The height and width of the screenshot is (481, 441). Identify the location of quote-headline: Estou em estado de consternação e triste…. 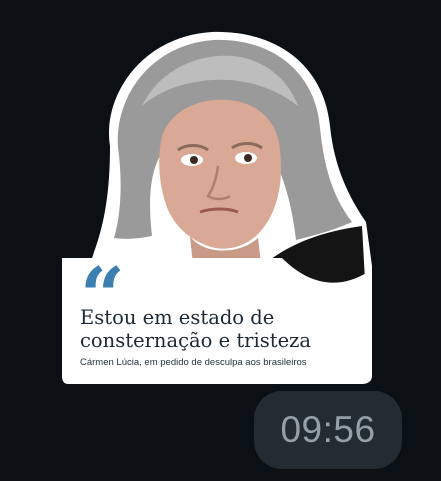
(220, 329).